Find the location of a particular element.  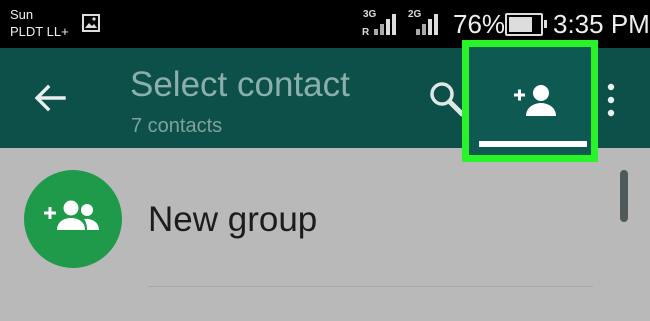

carrier-name: Sun is located at coordinates (22, 14).